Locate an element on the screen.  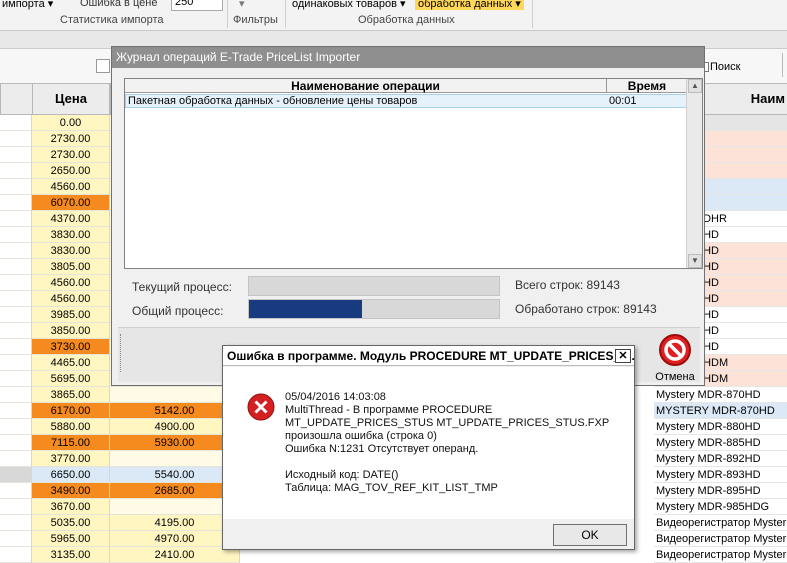
price-cell: 5035.00 is located at coordinates (71, 523).